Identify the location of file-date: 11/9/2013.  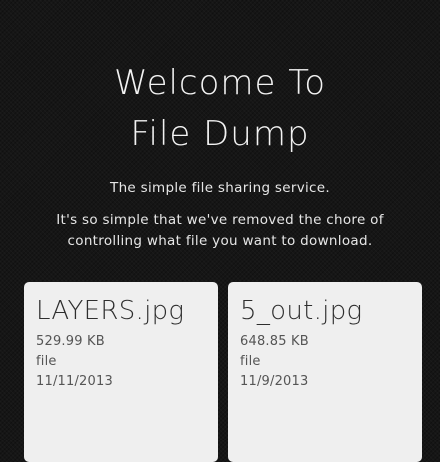
(274, 381).